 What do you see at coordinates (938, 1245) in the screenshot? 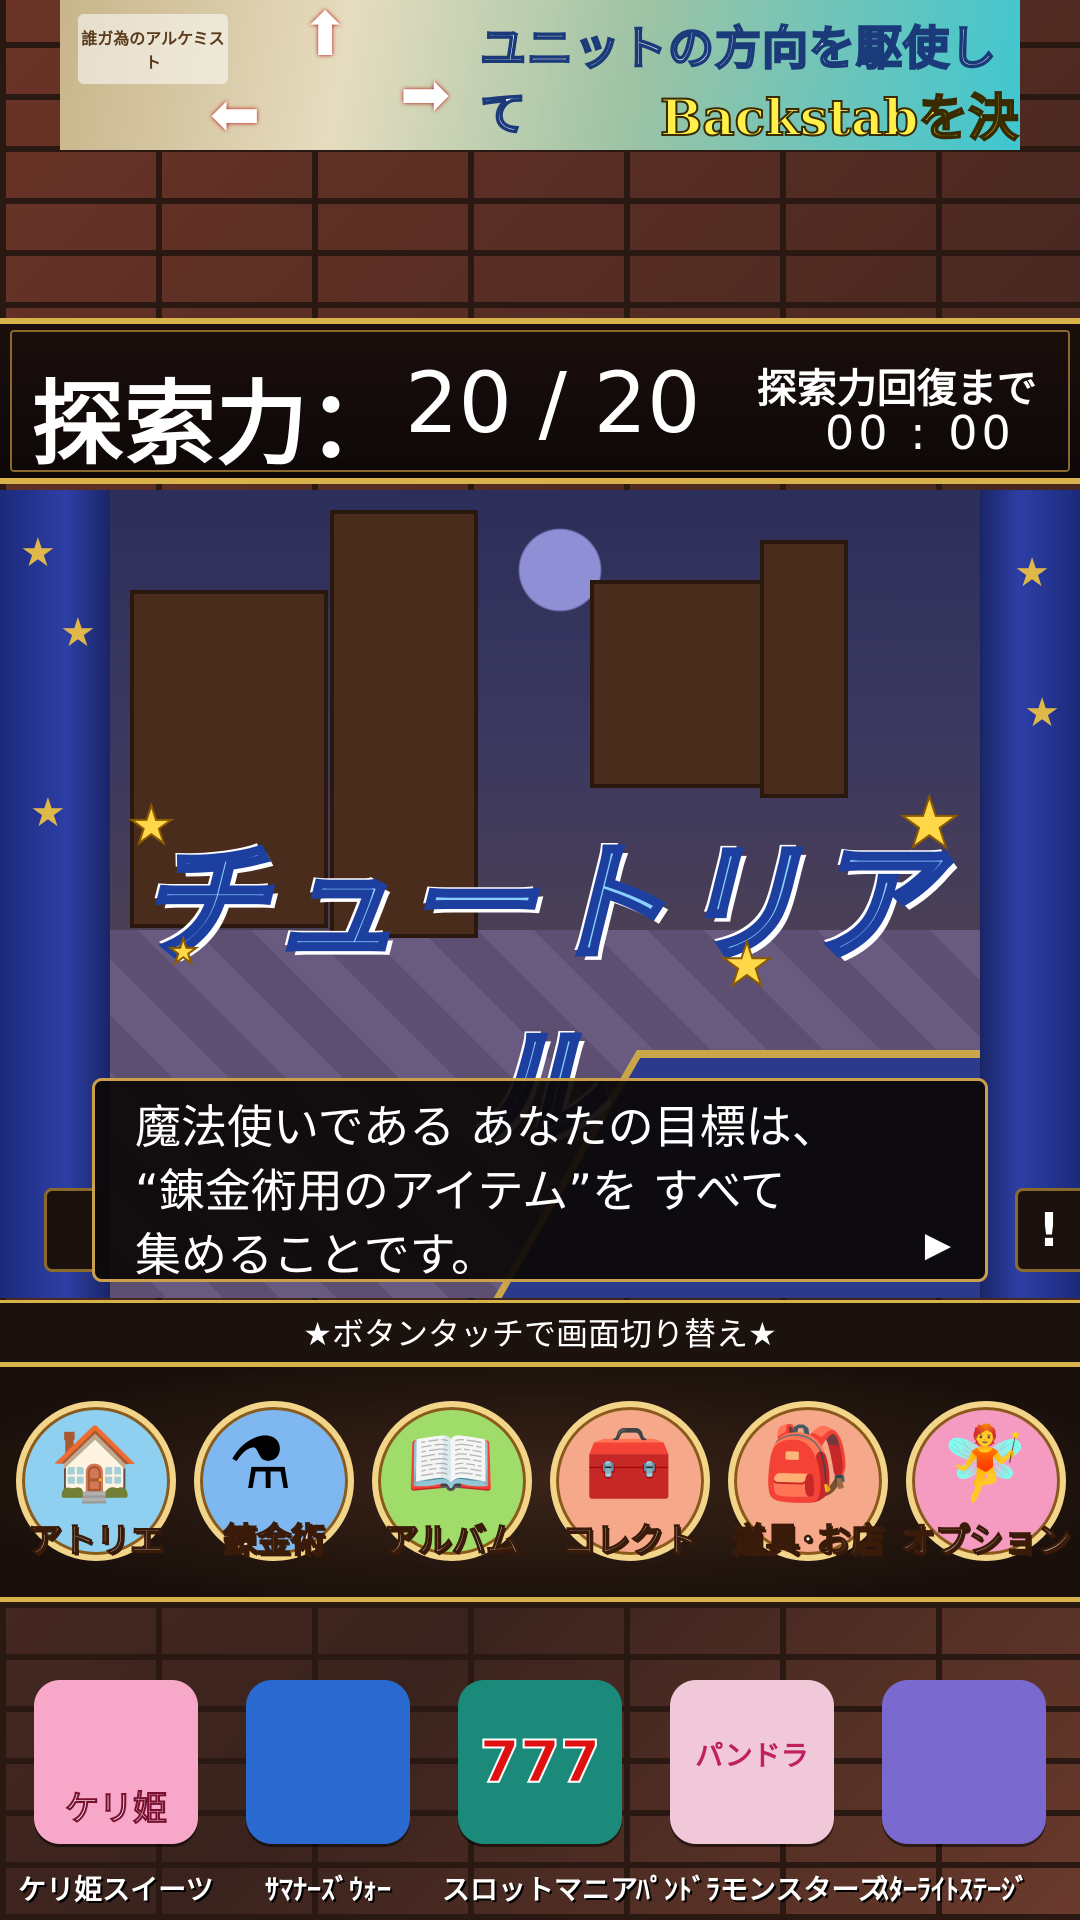
I see `next-arrow-icon: ▶` at bounding box center [938, 1245].